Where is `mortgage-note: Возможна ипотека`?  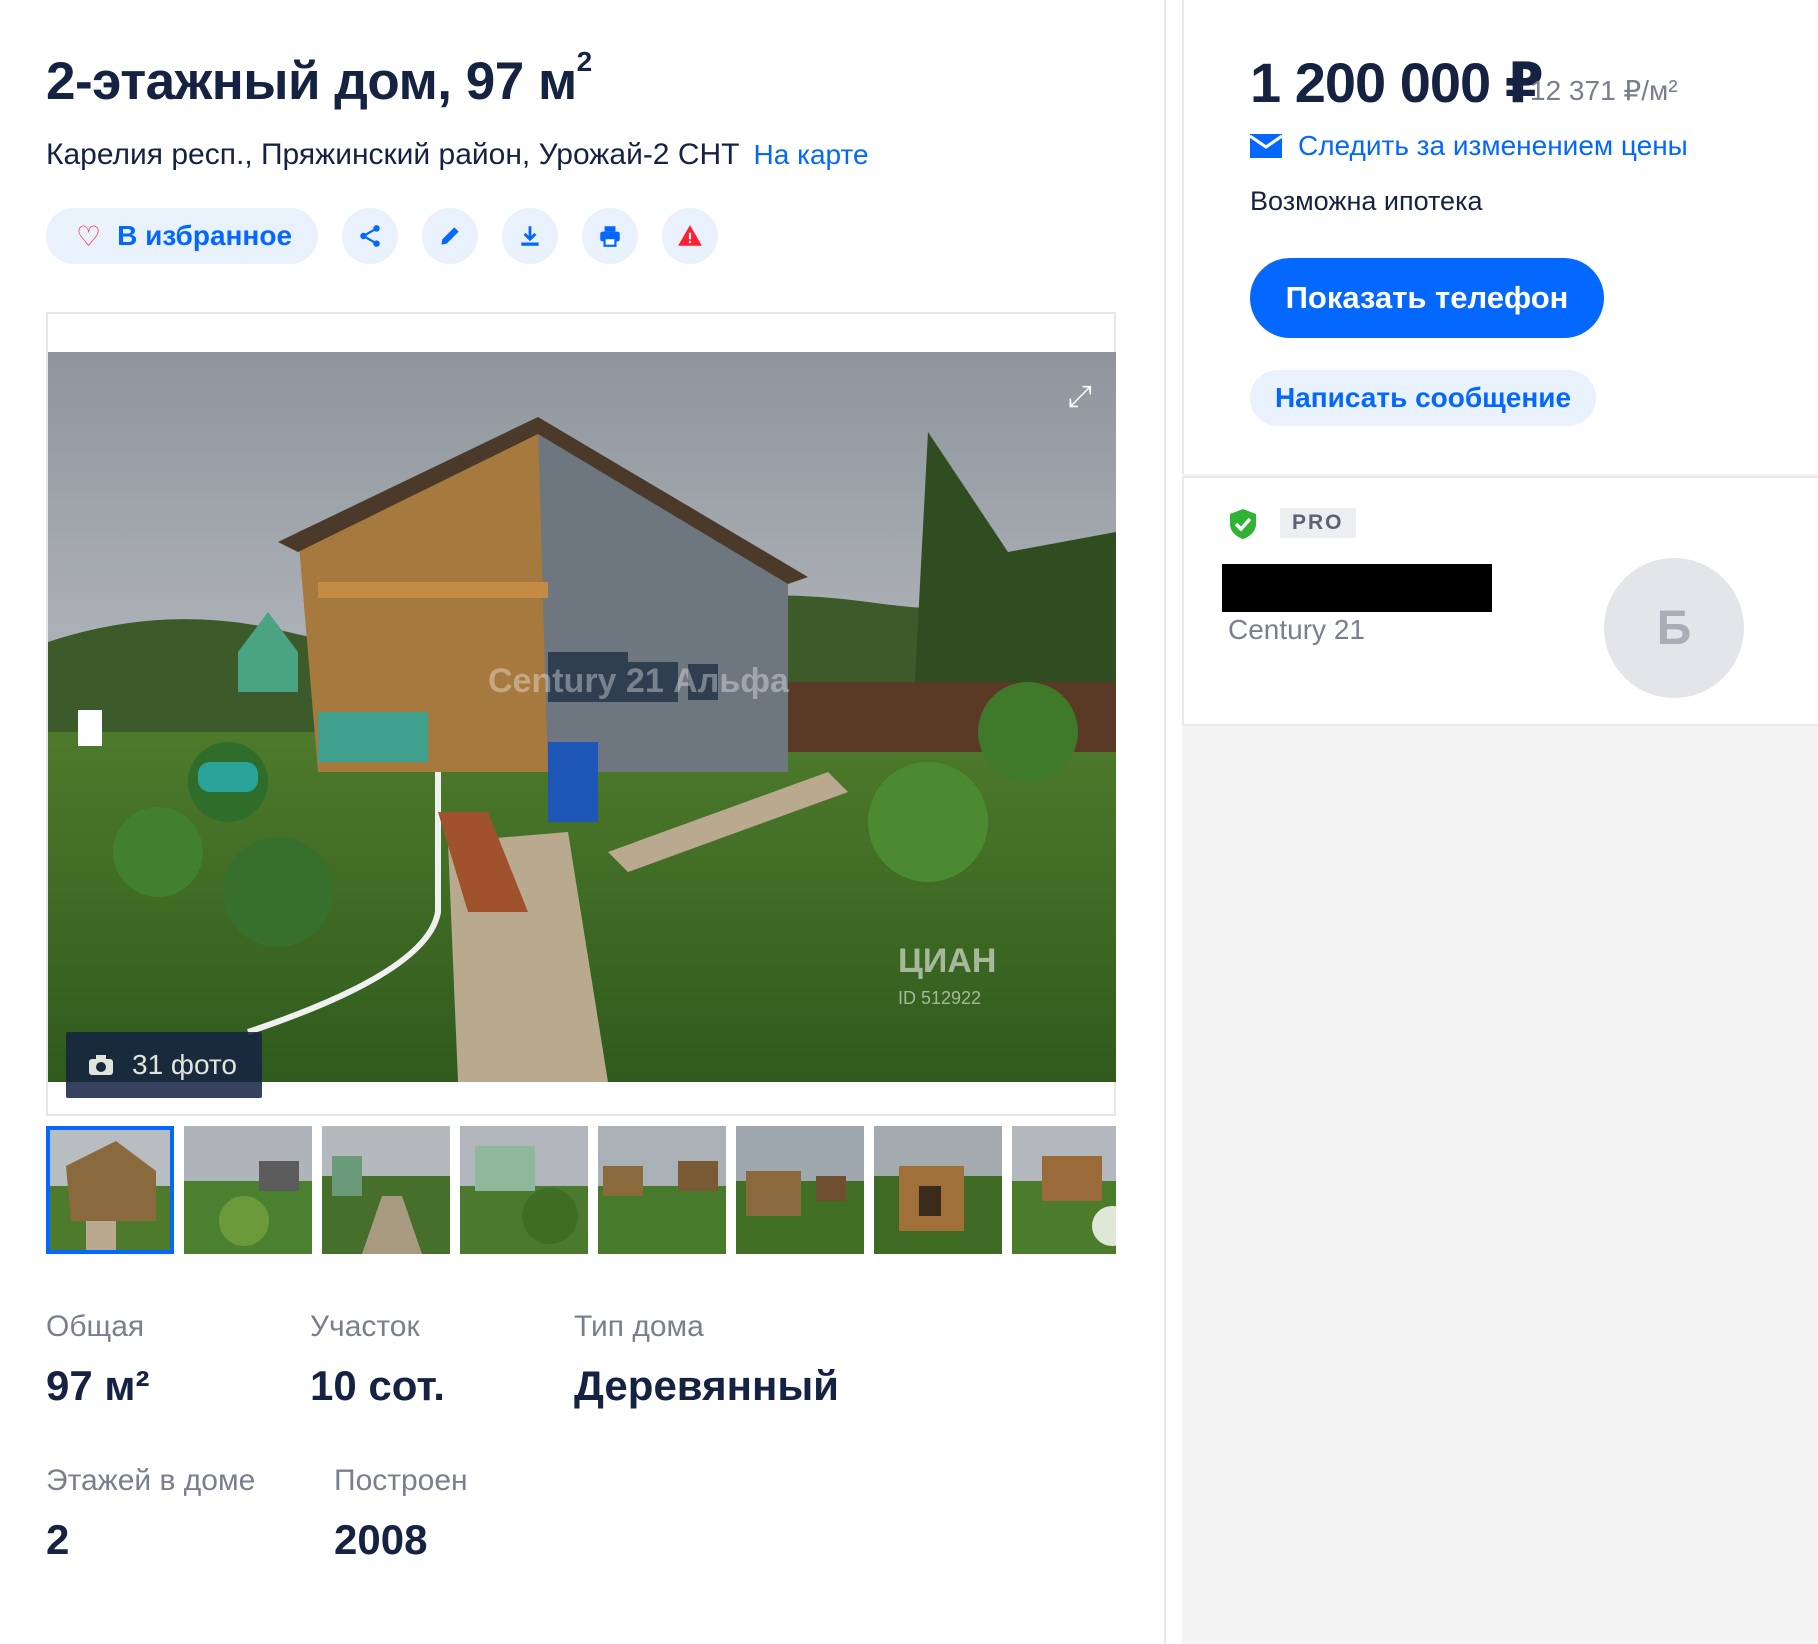
mortgage-note: Возможна ипотека is located at coordinates (1366, 201).